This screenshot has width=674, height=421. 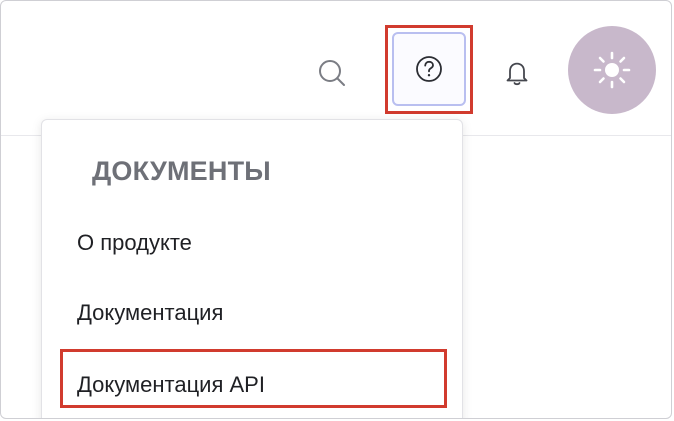 What do you see at coordinates (171, 385) in the screenshot?
I see `menu-item-api-documentation: Документация API` at bounding box center [171, 385].